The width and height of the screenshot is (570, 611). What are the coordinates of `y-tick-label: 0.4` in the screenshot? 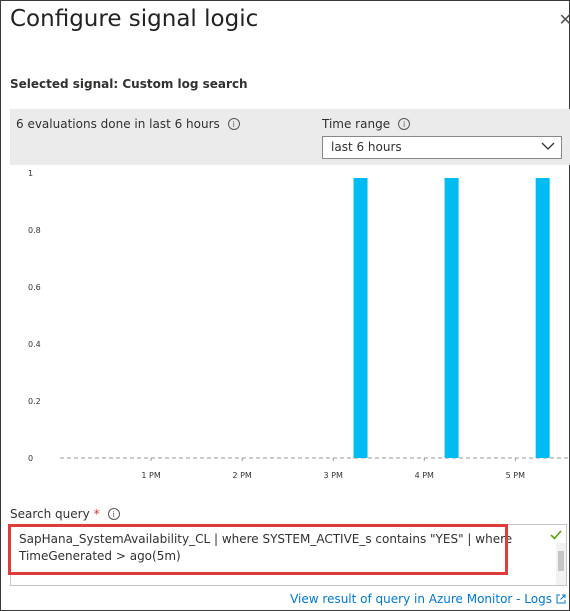 It's located at (34, 344).